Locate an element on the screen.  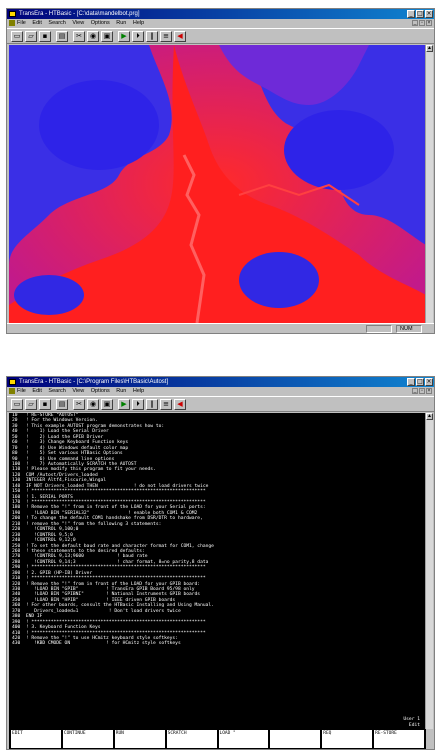
user-indicator: User 1 is located at coordinates (411, 719).